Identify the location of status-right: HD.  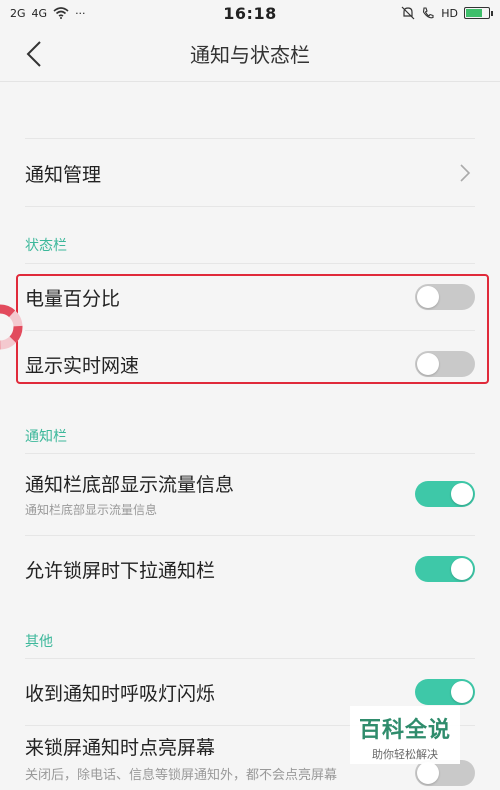
(447, 13).